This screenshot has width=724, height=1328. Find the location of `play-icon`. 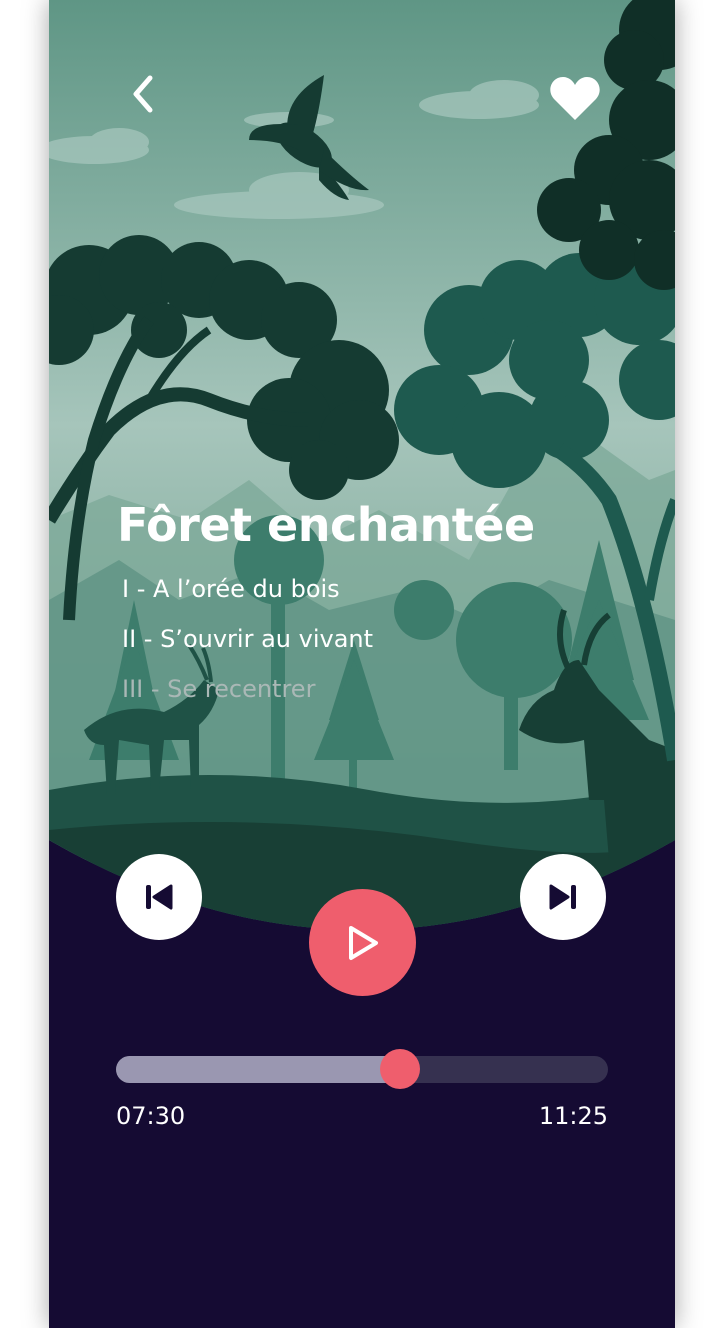

play-icon is located at coordinates (363, 942).